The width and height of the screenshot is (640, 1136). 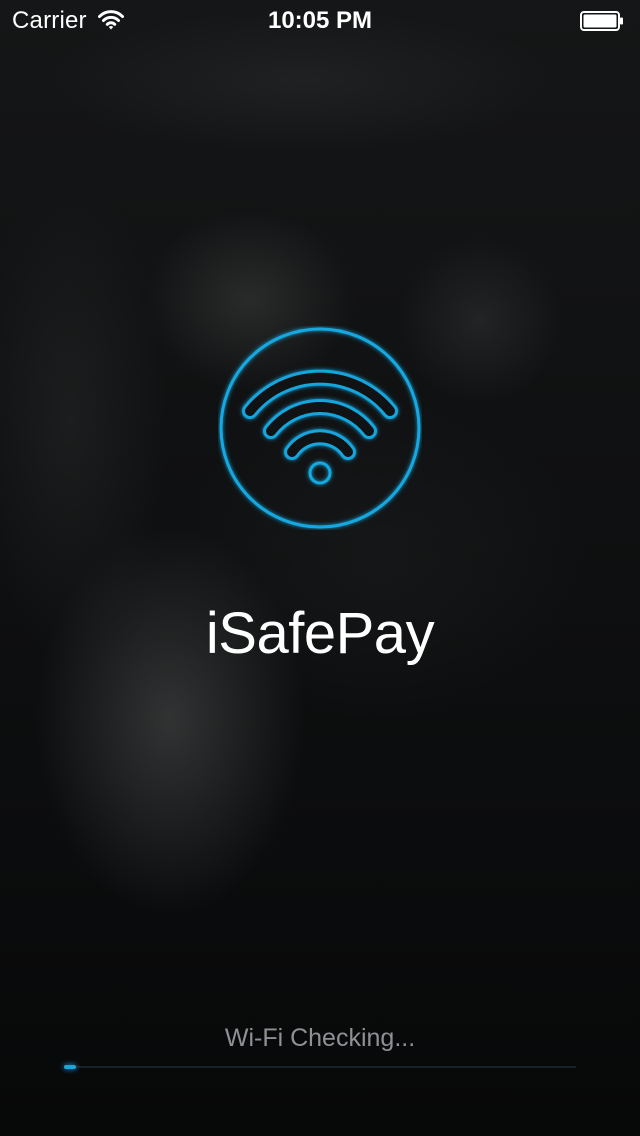 I want to click on status-bar: Carrier 10:05 PM, so click(x=320, y=20).